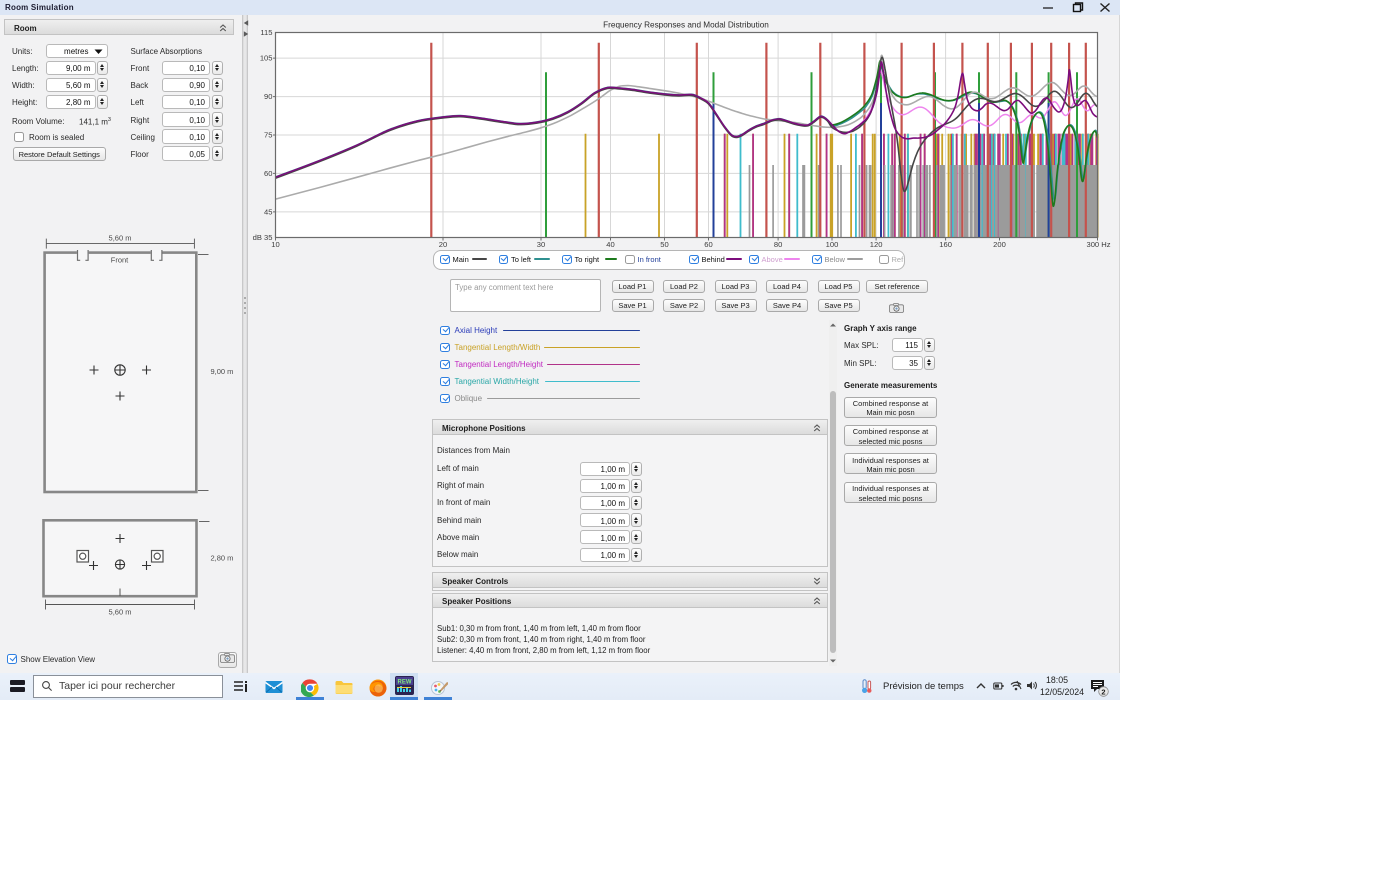  Describe the element at coordinates (266, 57) in the screenshot. I see `svg-text: 105` at that location.